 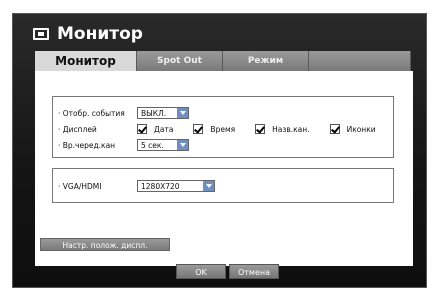 I want to click on display-row: · Дисплей Дата Время Назв.кан. Иконки, so click(x=217, y=129).